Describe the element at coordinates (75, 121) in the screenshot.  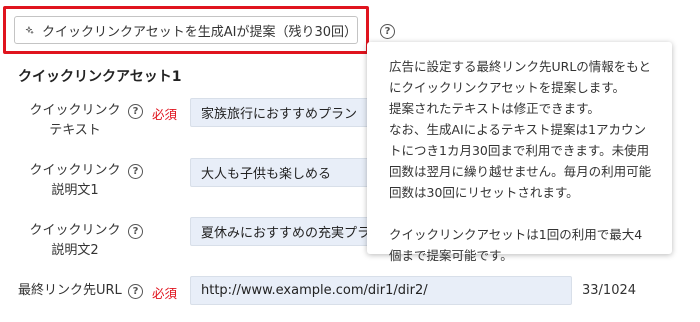
I see `link-text-label: クイックリンク テキスト` at that location.